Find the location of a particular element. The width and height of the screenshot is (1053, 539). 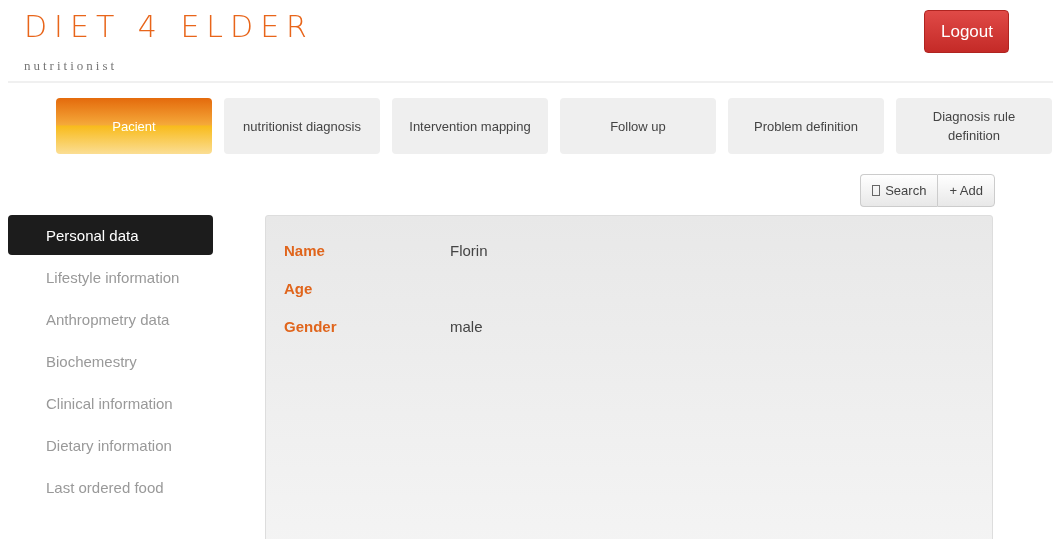

field-label: Age is located at coordinates (299, 288).